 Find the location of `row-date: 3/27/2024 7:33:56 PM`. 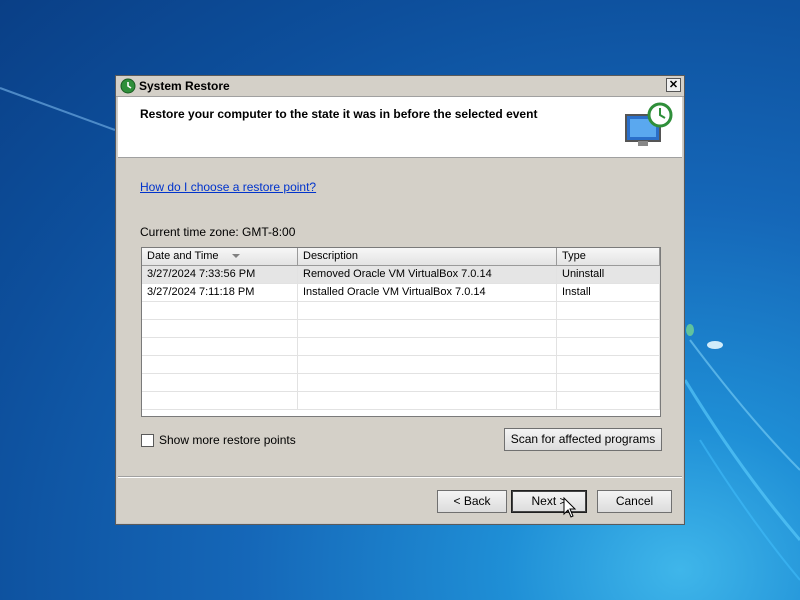

row-date: 3/27/2024 7:33:56 PM is located at coordinates (220, 274).